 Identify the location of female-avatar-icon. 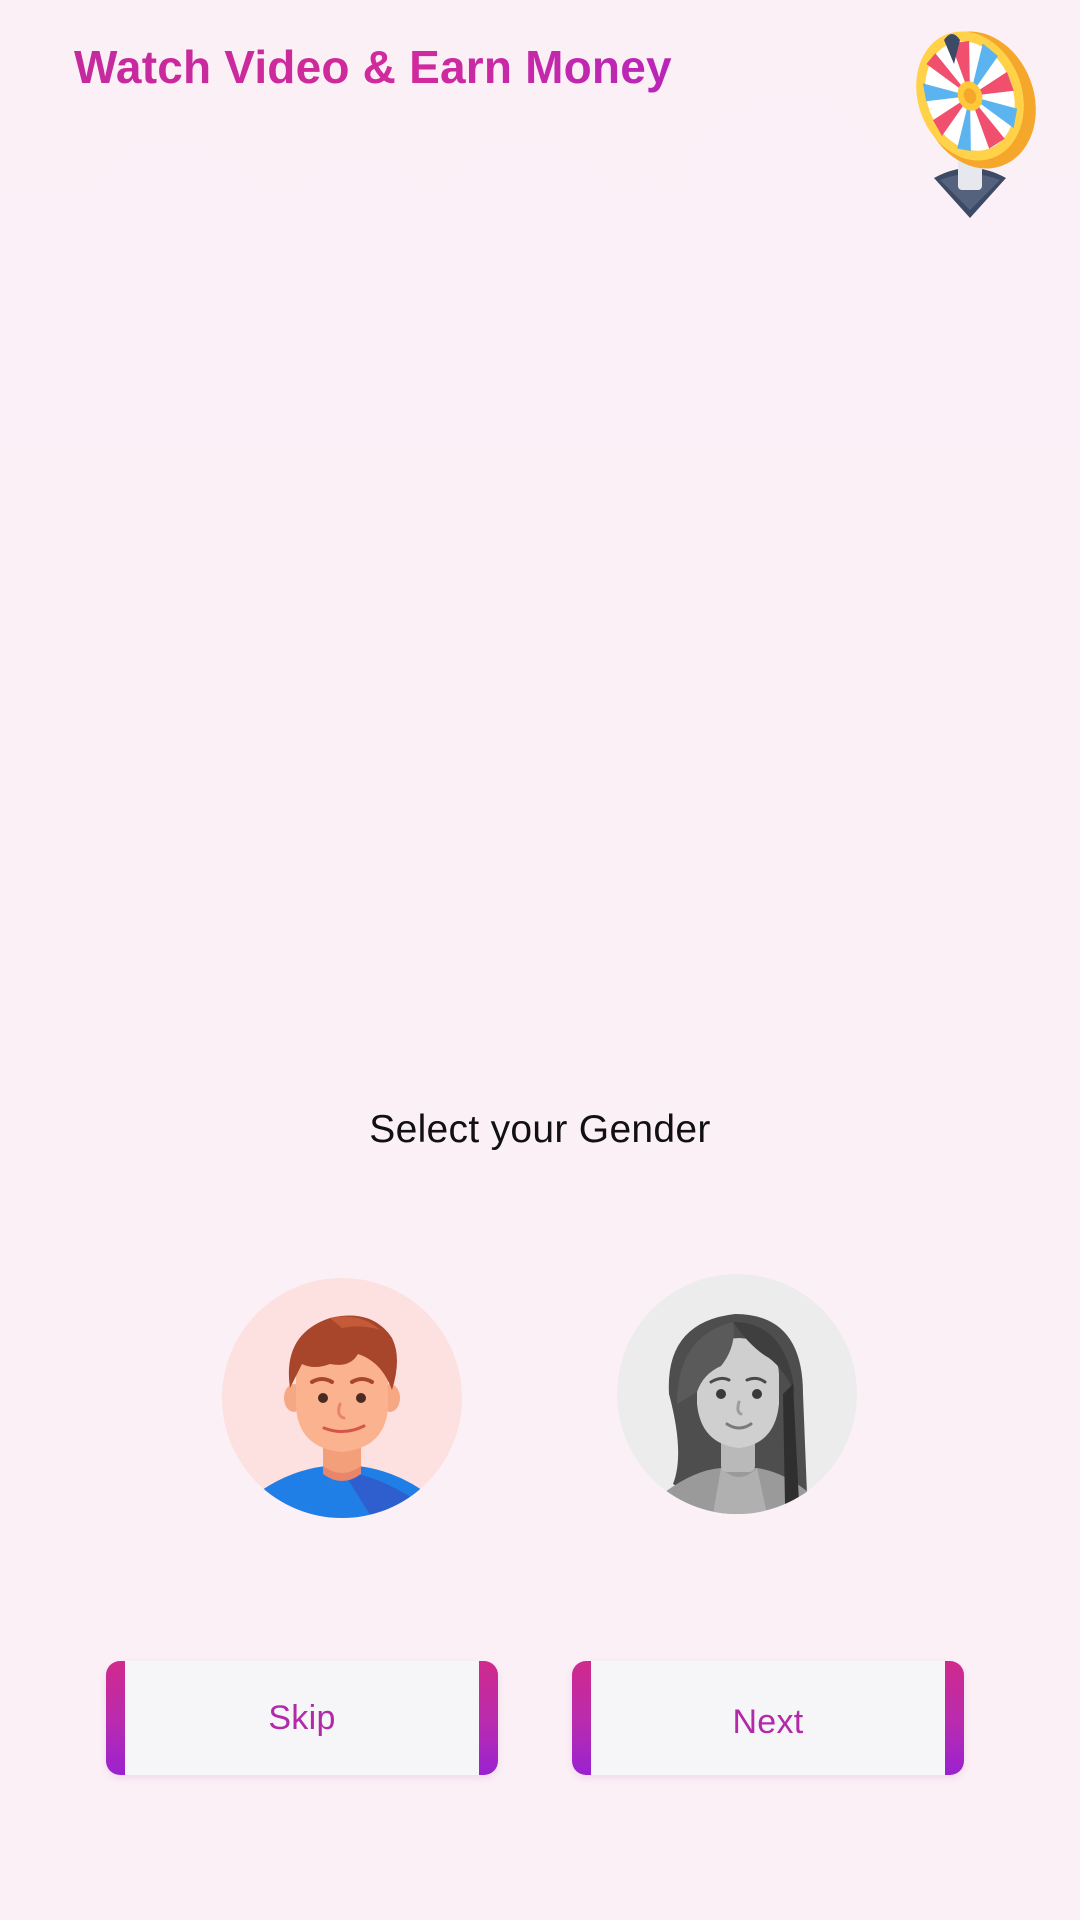
(739, 1414).